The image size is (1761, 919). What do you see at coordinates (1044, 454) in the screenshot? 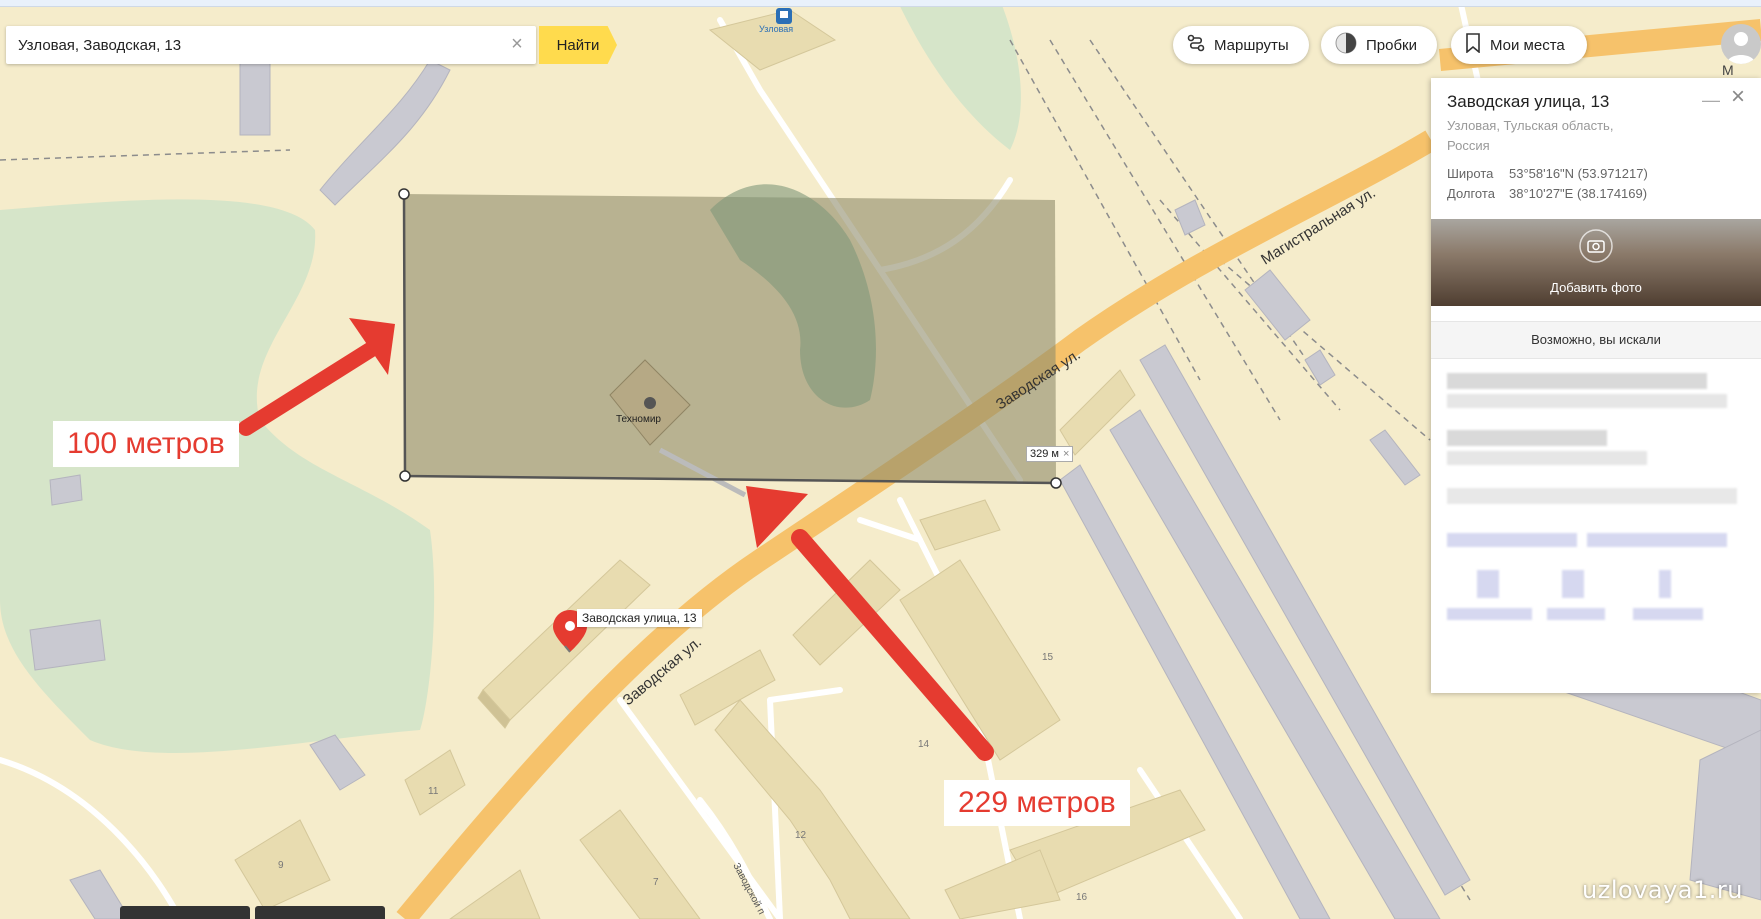
I see `distance-value: 329 м` at bounding box center [1044, 454].